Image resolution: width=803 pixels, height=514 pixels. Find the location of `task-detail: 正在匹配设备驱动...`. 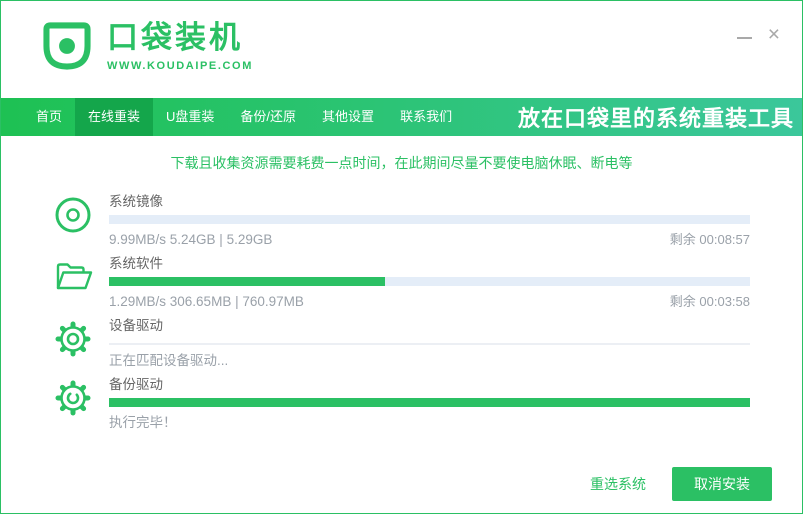

task-detail: 正在匹配设备驱动... is located at coordinates (169, 360).